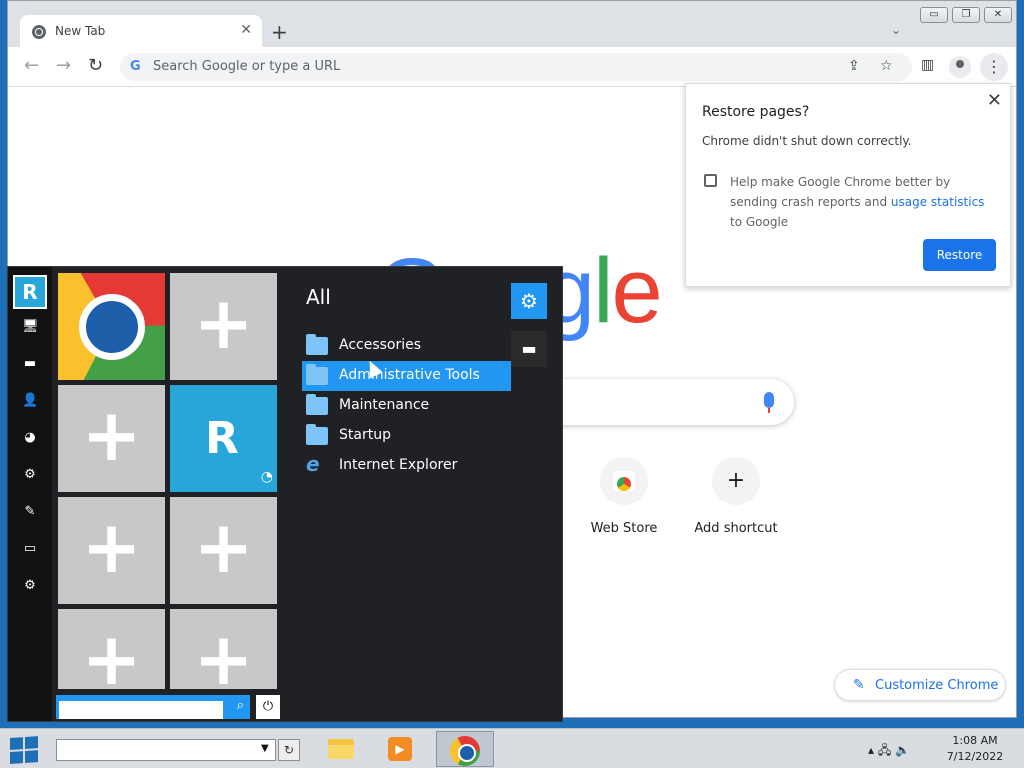 The height and width of the screenshot is (768, 1024). I want to click on share-icon: ⇪, so click(854, 66).